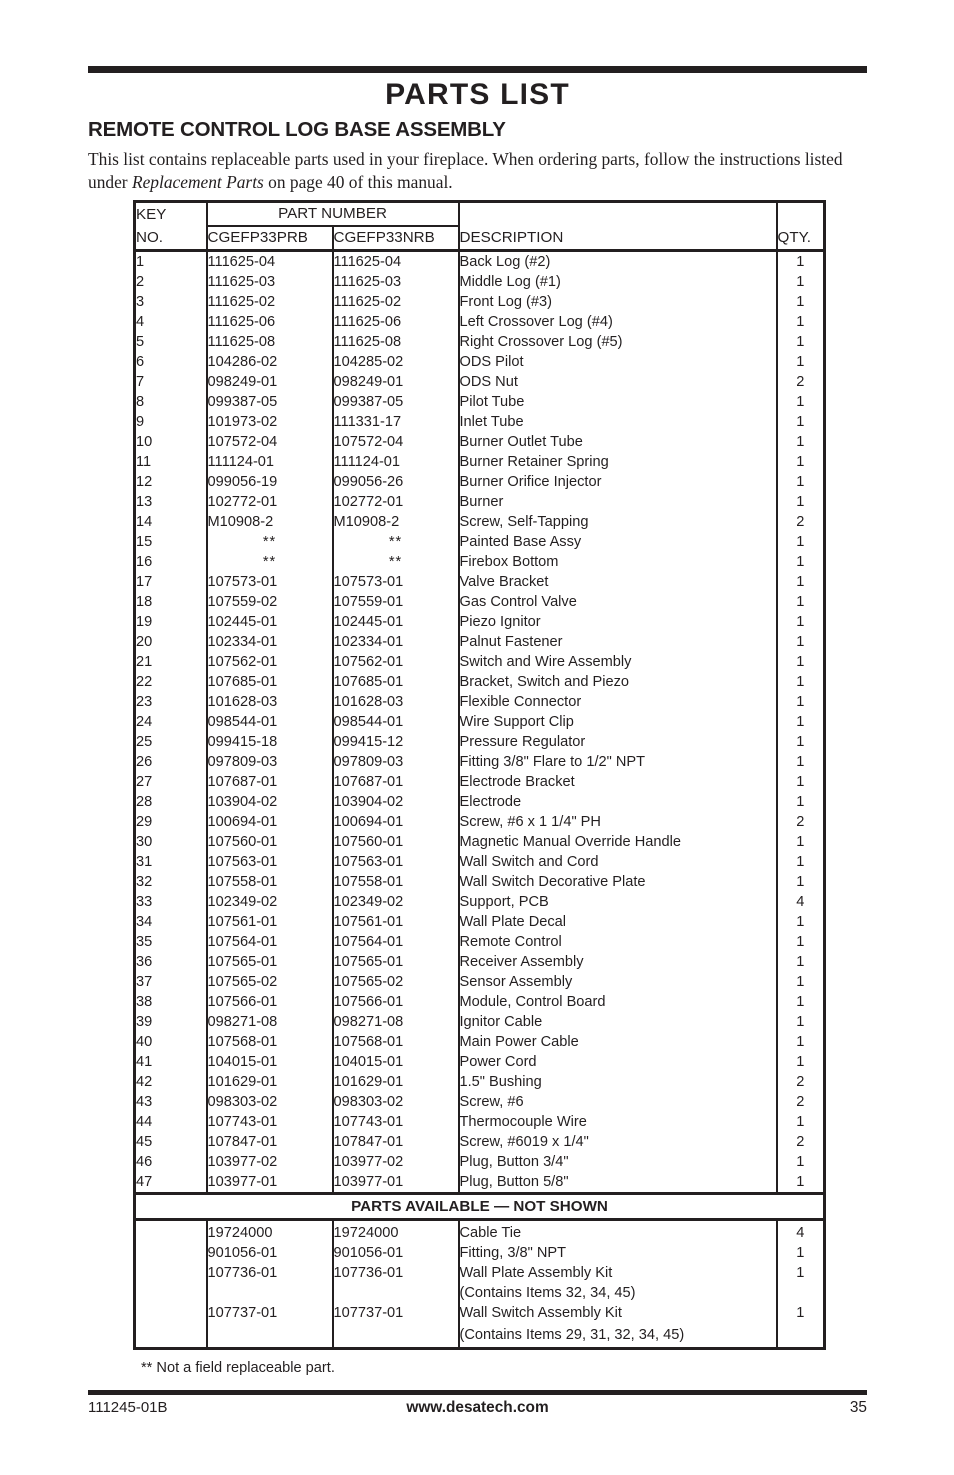 Image resolution: width=954 pixels, height=1475 pixels. What do you see at coordinates (396, 322) in the screenshot?
I see `cell-part-number-nrb: 111625-06` at bounding box center [396, 322].